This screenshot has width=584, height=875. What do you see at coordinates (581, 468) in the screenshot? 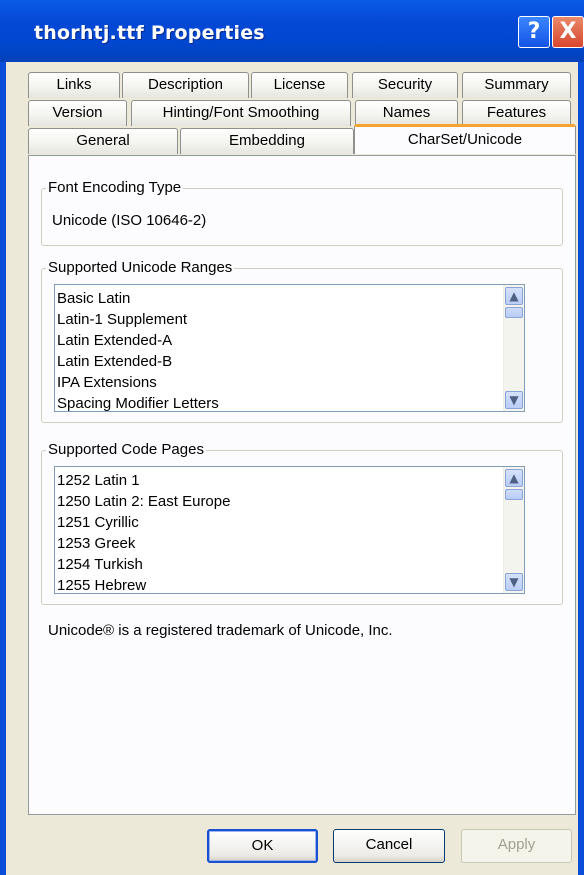
I see `window-frame-right` at bounding box center [581, 468].